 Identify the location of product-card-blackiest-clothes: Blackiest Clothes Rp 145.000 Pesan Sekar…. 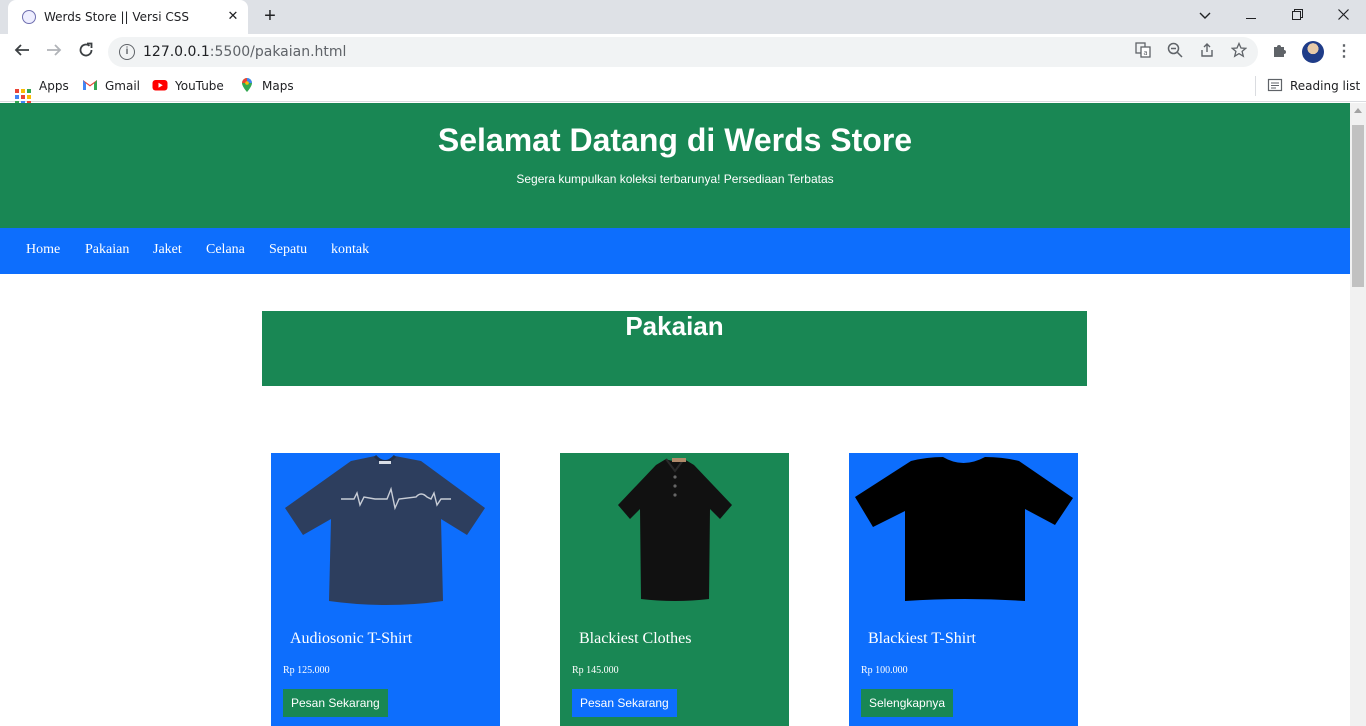
(674, 589).